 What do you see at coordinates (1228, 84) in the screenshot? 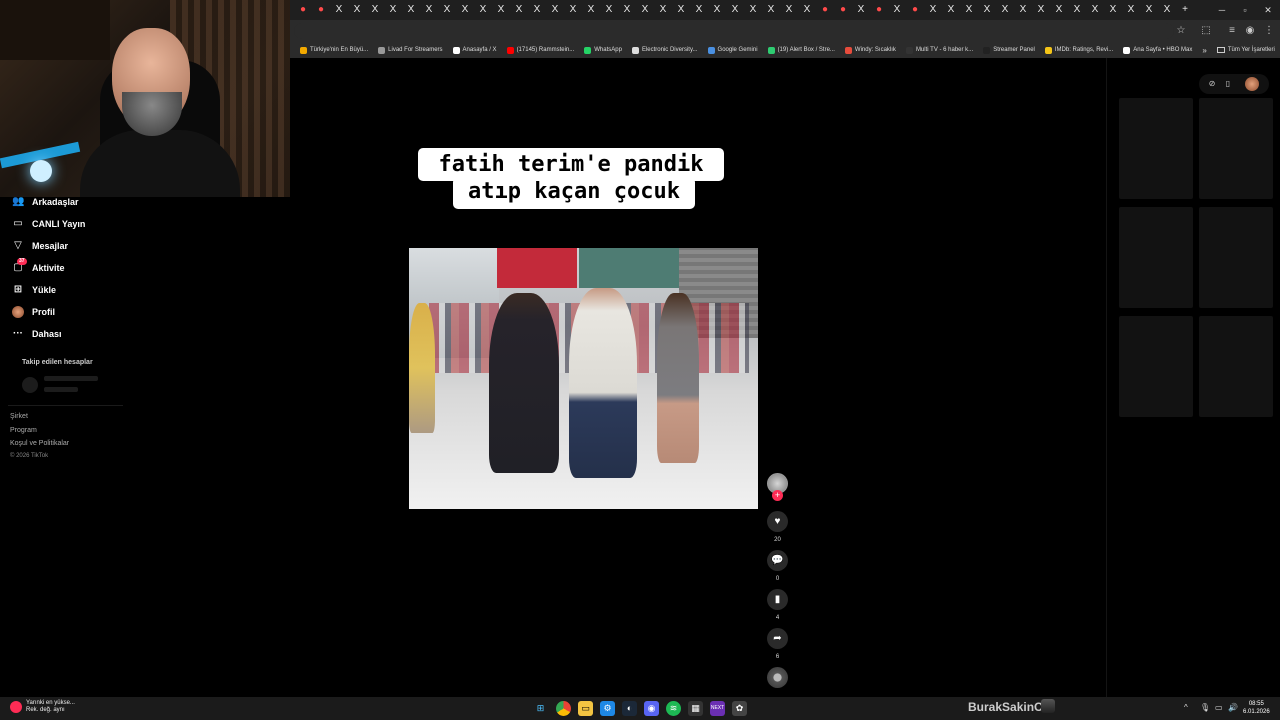
I see `mobile-icon: ▯` at bounding box center [1228, 84].